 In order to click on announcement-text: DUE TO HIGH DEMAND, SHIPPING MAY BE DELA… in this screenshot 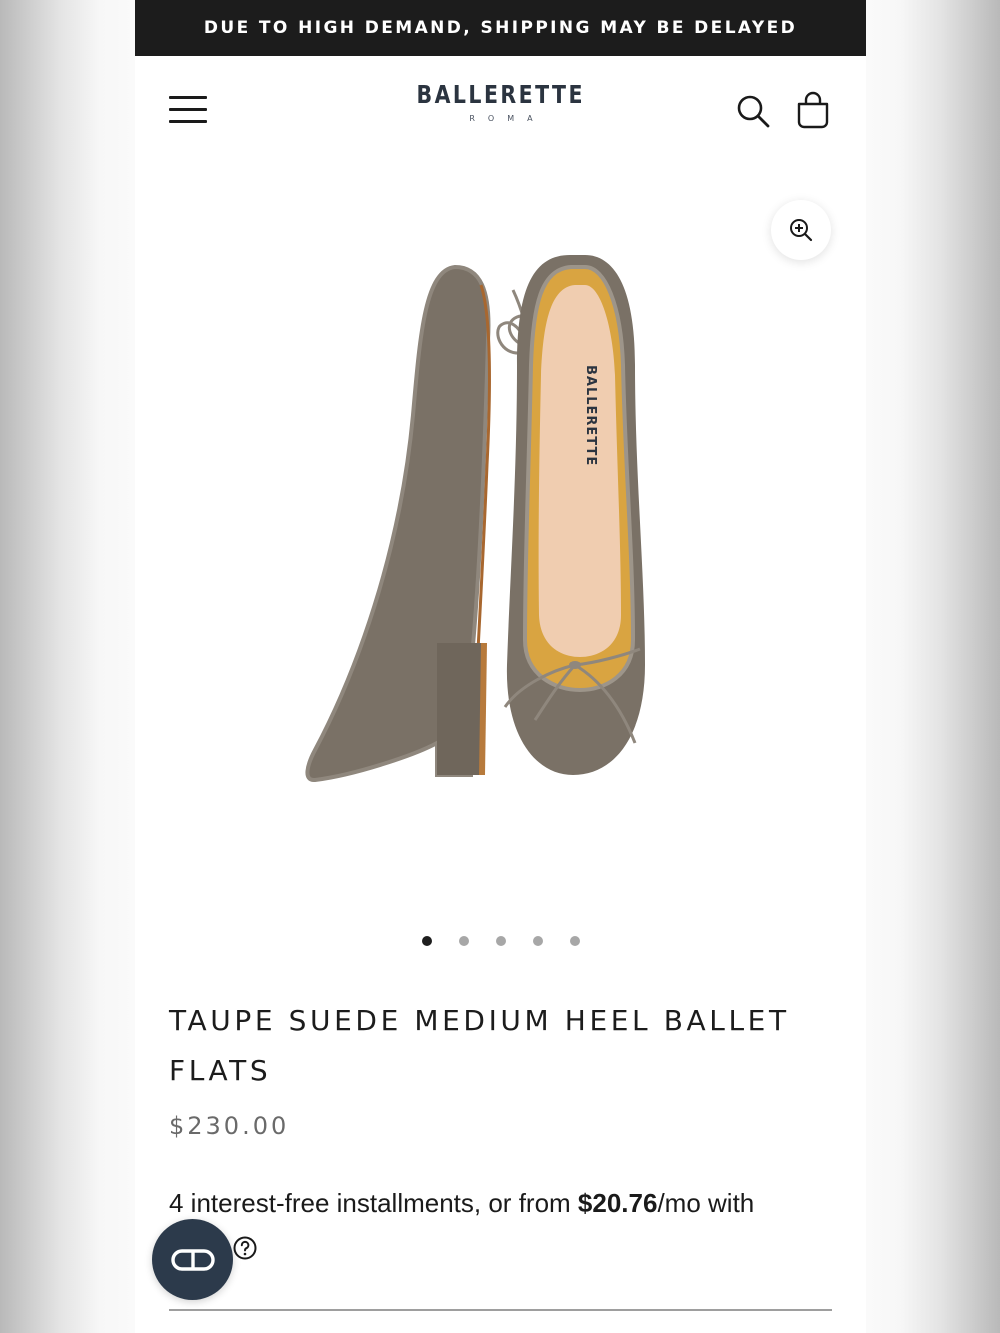, I will do `click(500, 28)`.